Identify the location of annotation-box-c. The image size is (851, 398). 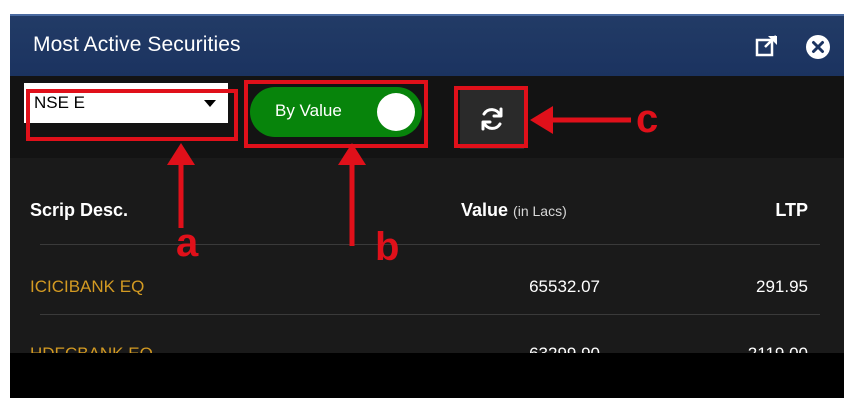
(491, 117).